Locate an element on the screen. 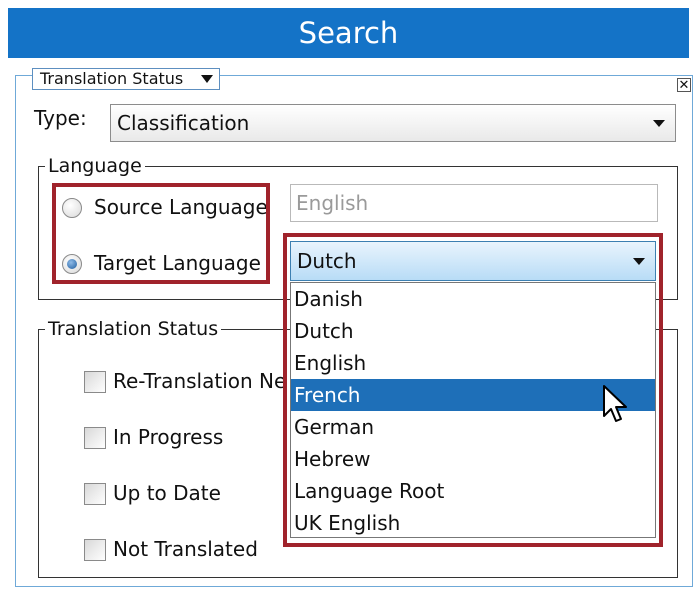 Image resolution: width=697 pixels, height=598 pixels. target-language-select: Dutch is located at coordinates (473, 261).